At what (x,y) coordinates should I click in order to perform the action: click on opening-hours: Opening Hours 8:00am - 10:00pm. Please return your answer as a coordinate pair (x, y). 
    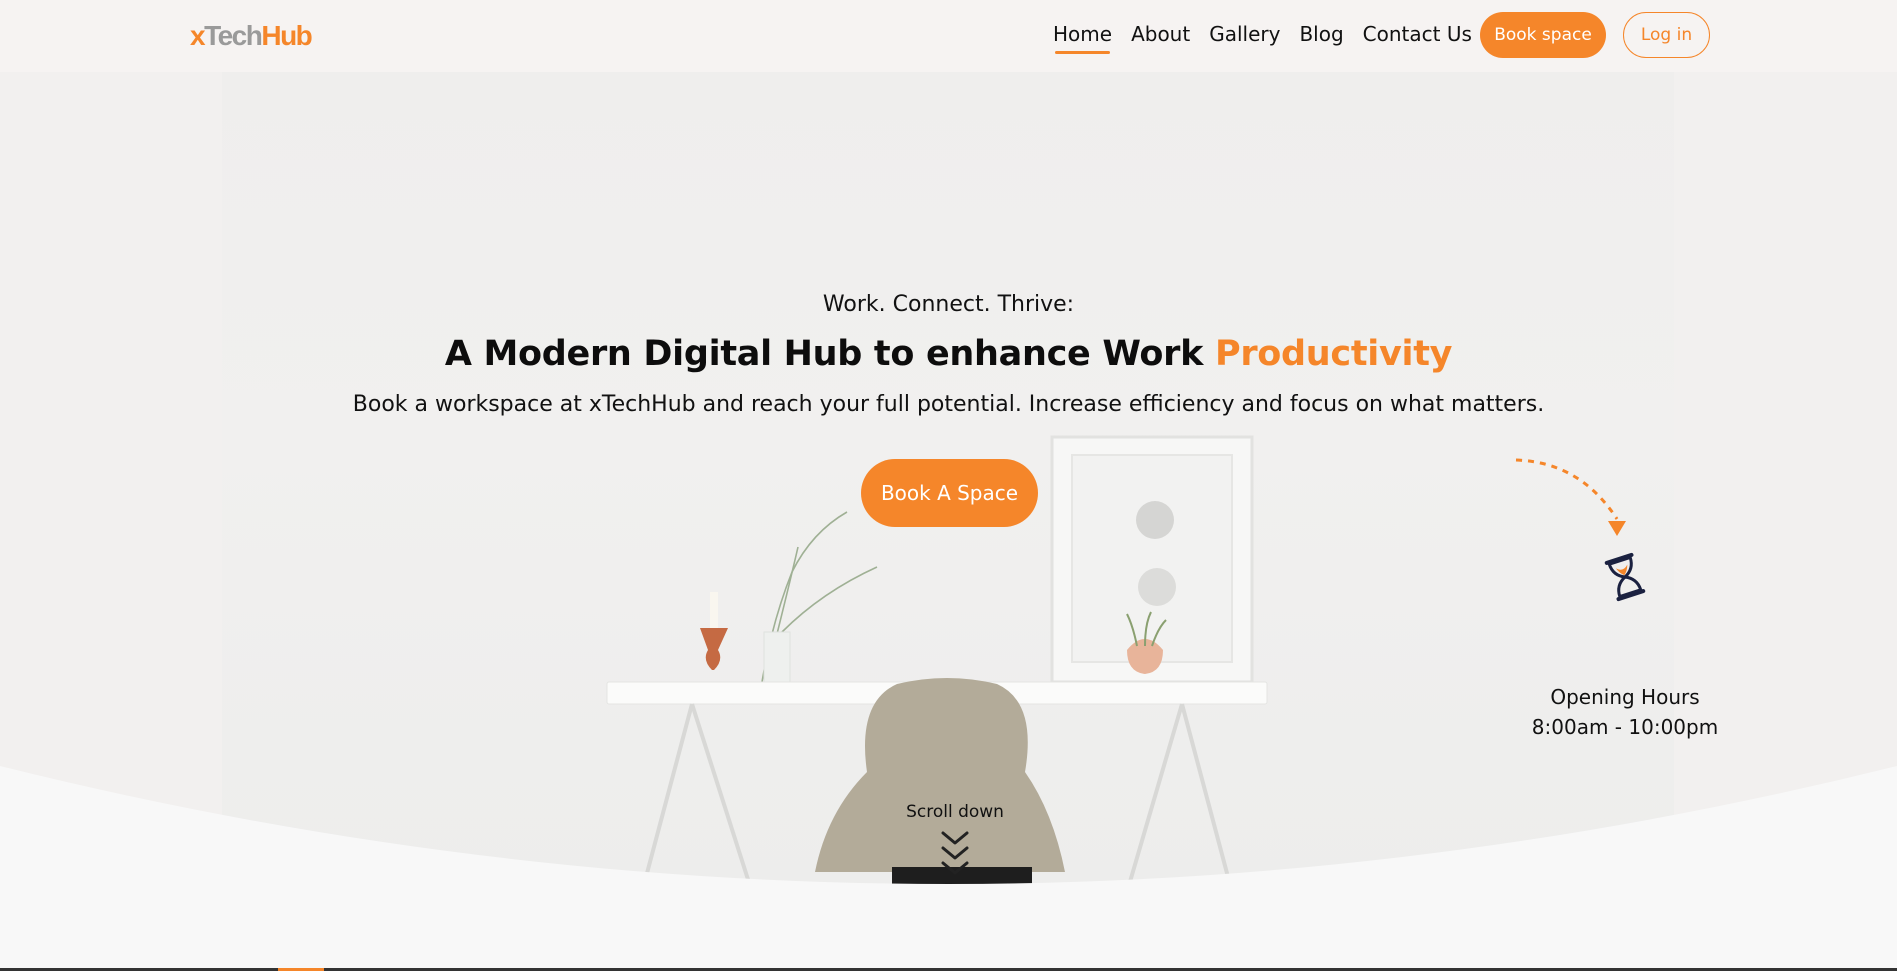
    Looking at the image, I should click on (1625, 712).